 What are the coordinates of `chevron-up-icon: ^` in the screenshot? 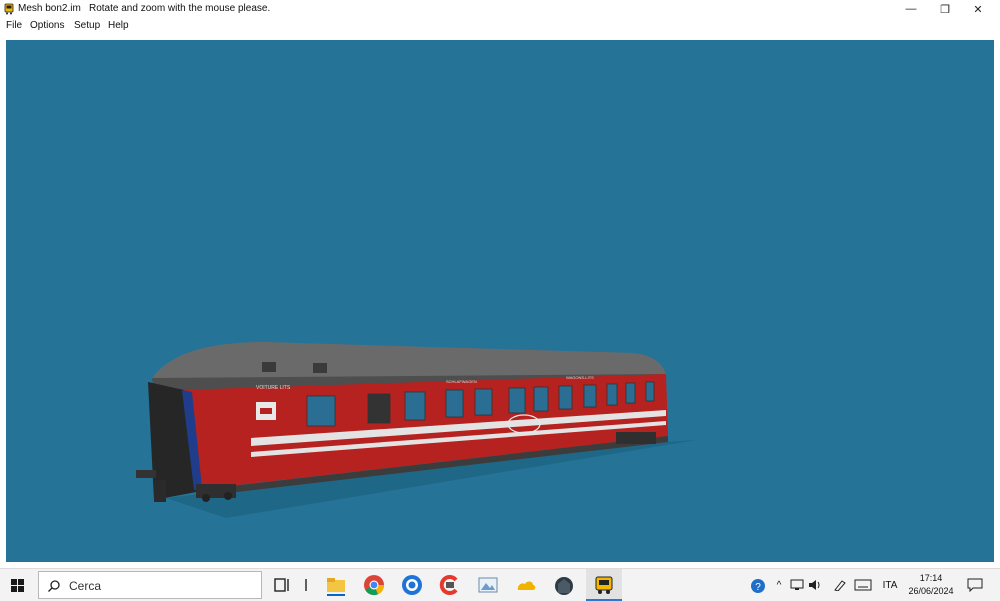 It's located at (779, 585).